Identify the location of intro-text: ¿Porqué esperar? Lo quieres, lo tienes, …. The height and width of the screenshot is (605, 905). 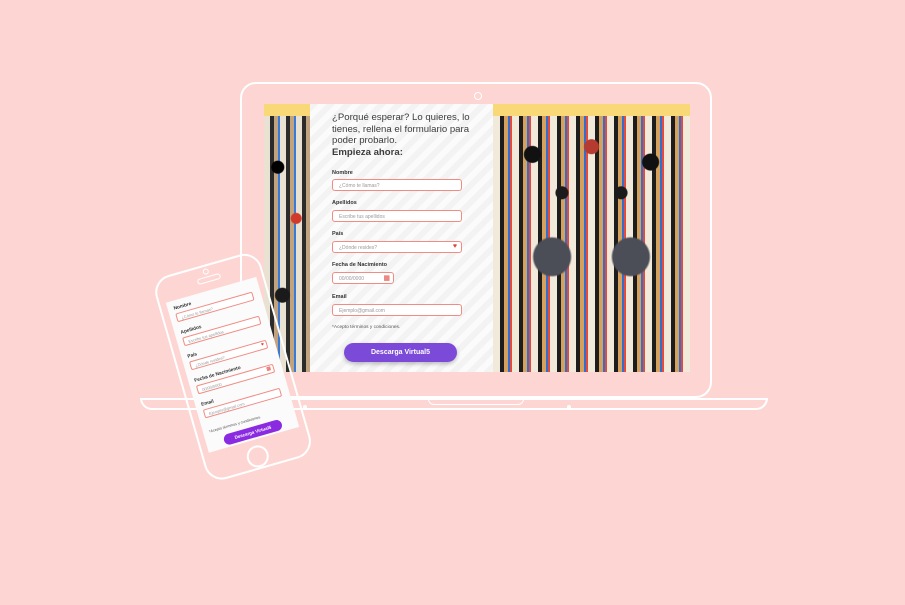
(401, 129).